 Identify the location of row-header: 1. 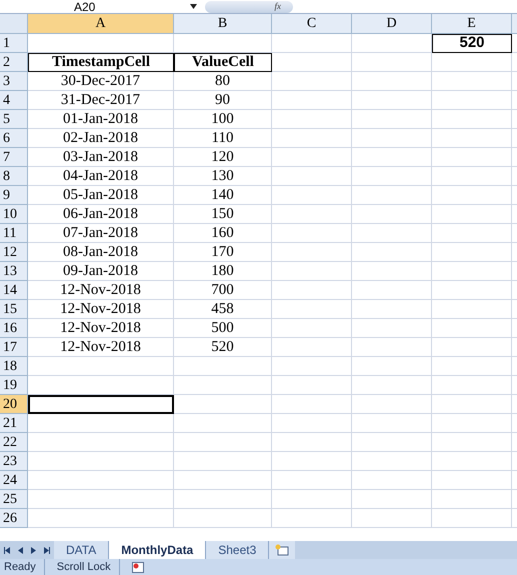
(14, 43).